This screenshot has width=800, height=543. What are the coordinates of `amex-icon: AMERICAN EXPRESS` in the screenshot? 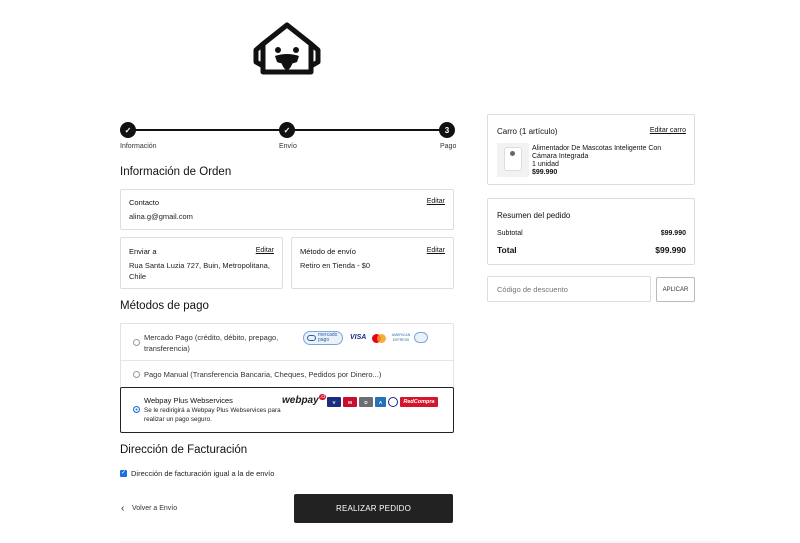 It's located at (401, 337).